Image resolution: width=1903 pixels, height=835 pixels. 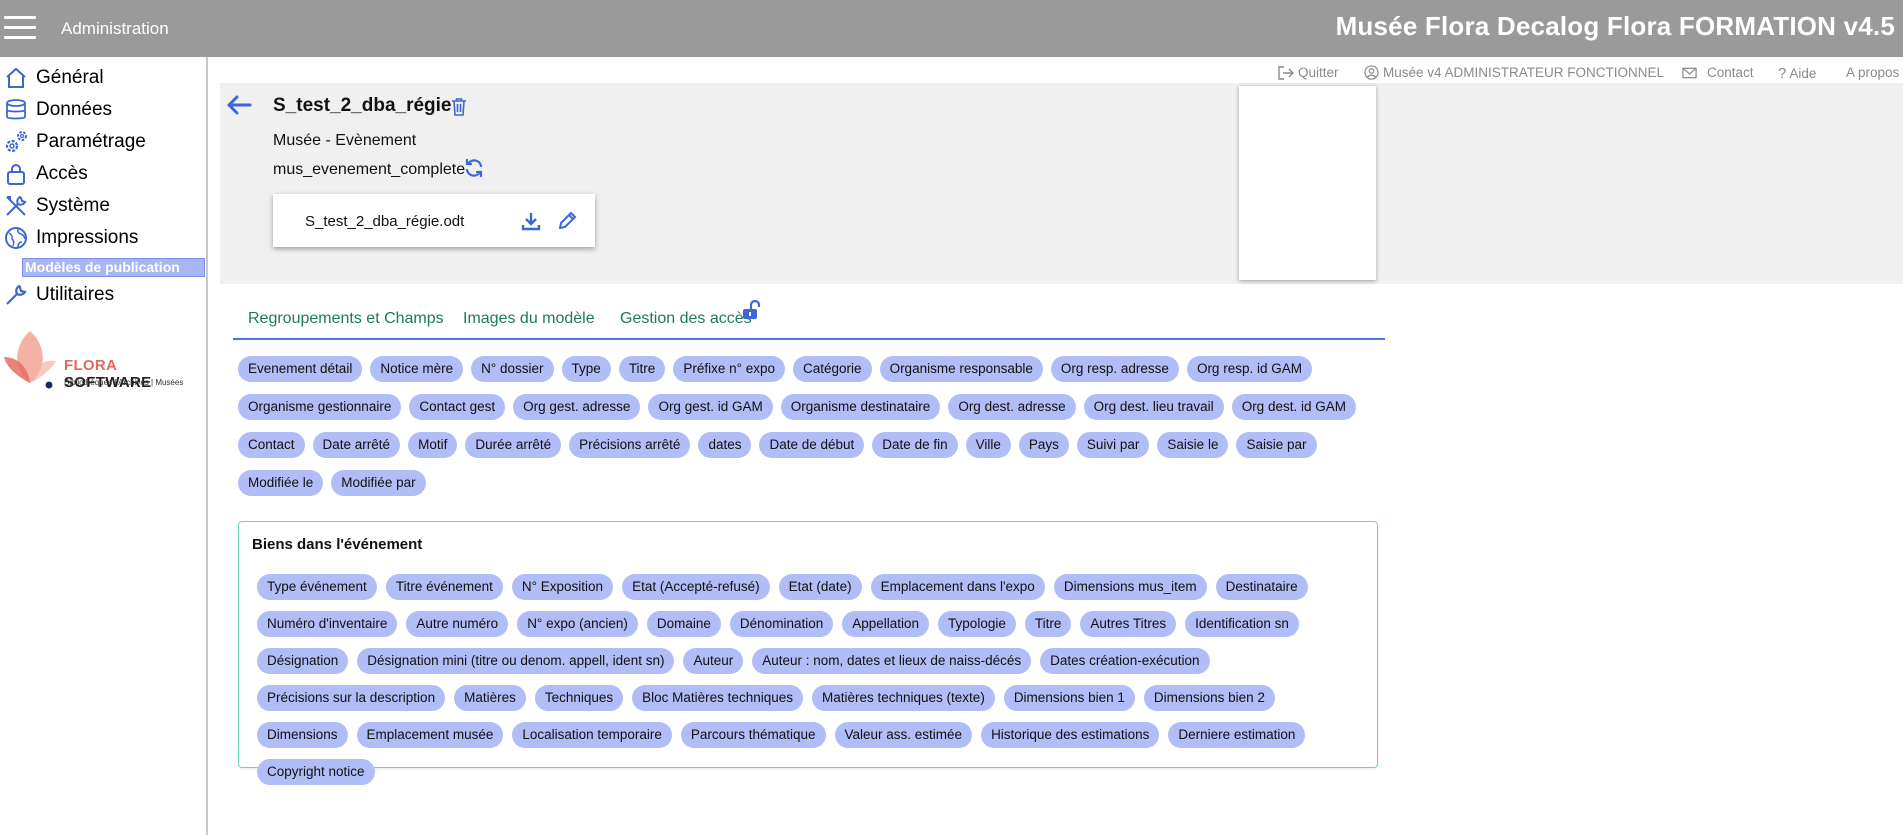 I want to click on field-chip: Organisme destinataire, so click(x=860, y=407).